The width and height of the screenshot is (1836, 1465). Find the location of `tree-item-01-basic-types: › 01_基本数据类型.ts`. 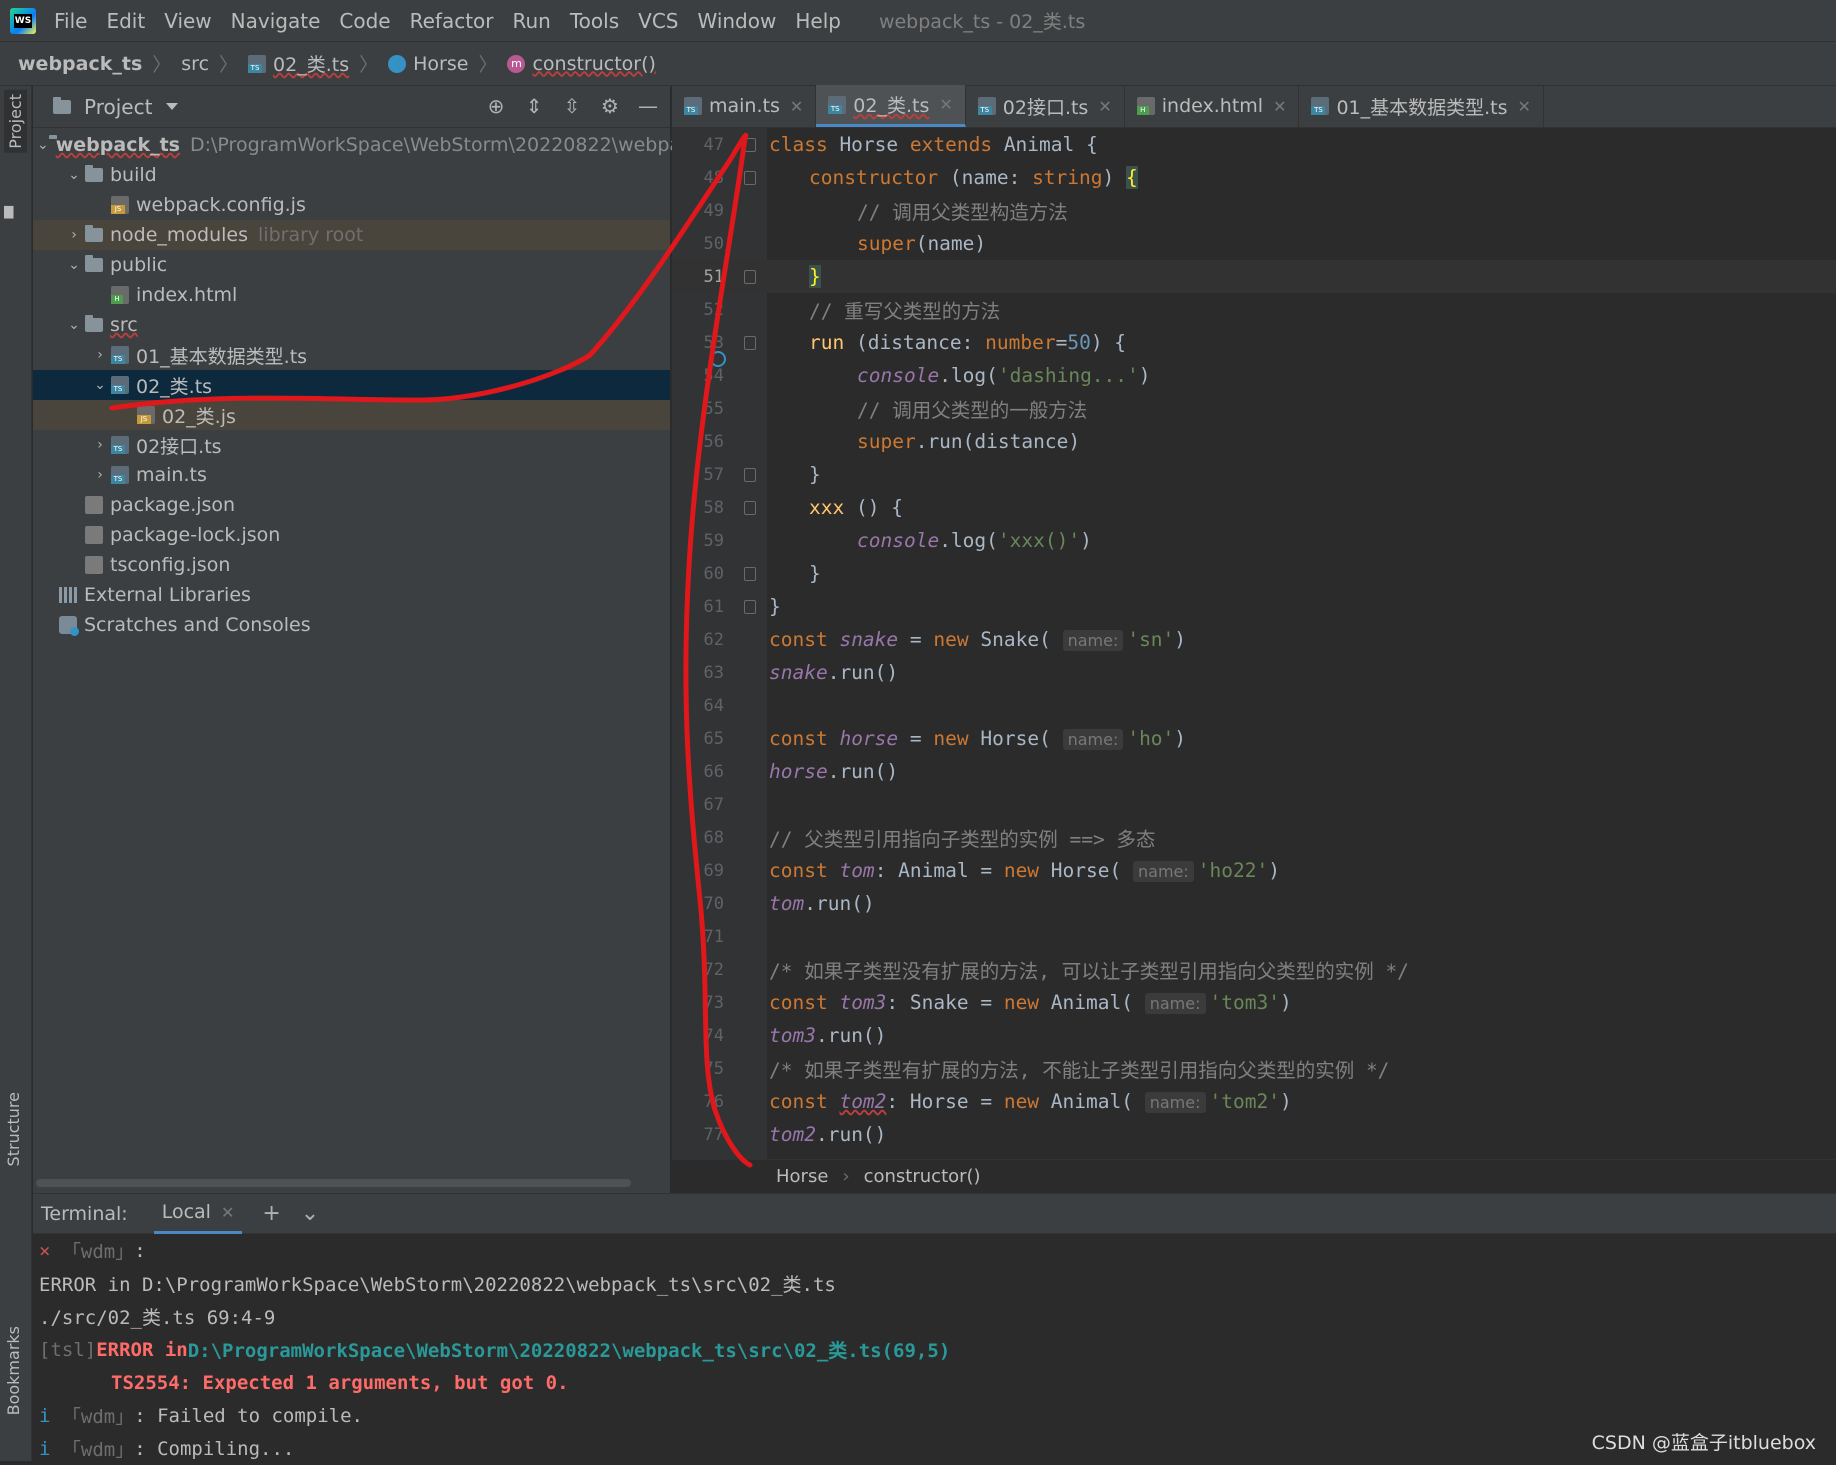

tree-item-01-basic-types: › 01_基本数据类型.ts is located at coordinates (351, 355).